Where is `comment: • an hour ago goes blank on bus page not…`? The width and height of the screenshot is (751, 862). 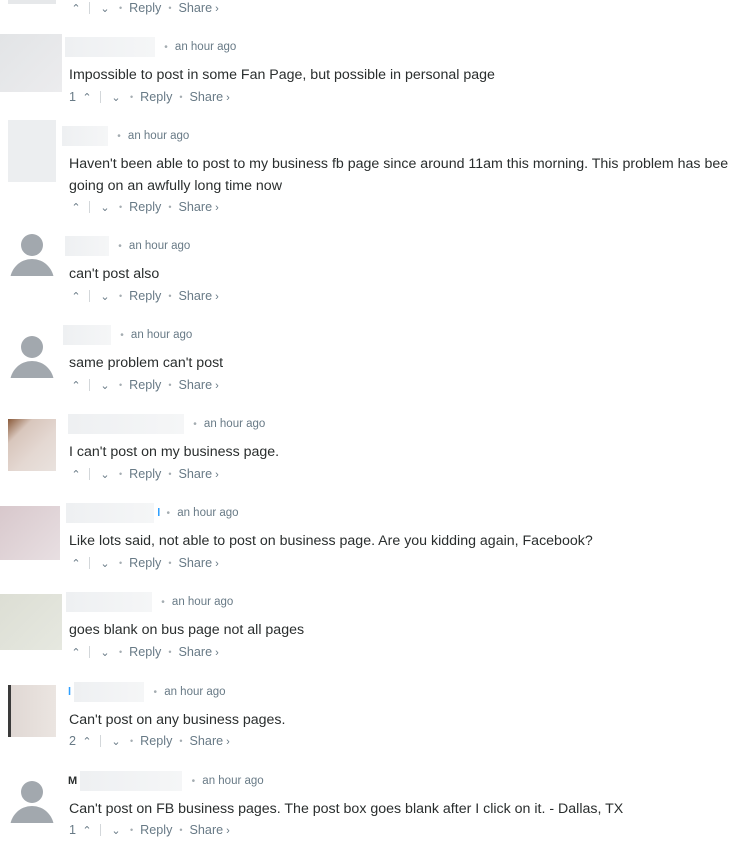
comment: • an hour ago goes blank on bus page not… is located at coordinates (375, 636).